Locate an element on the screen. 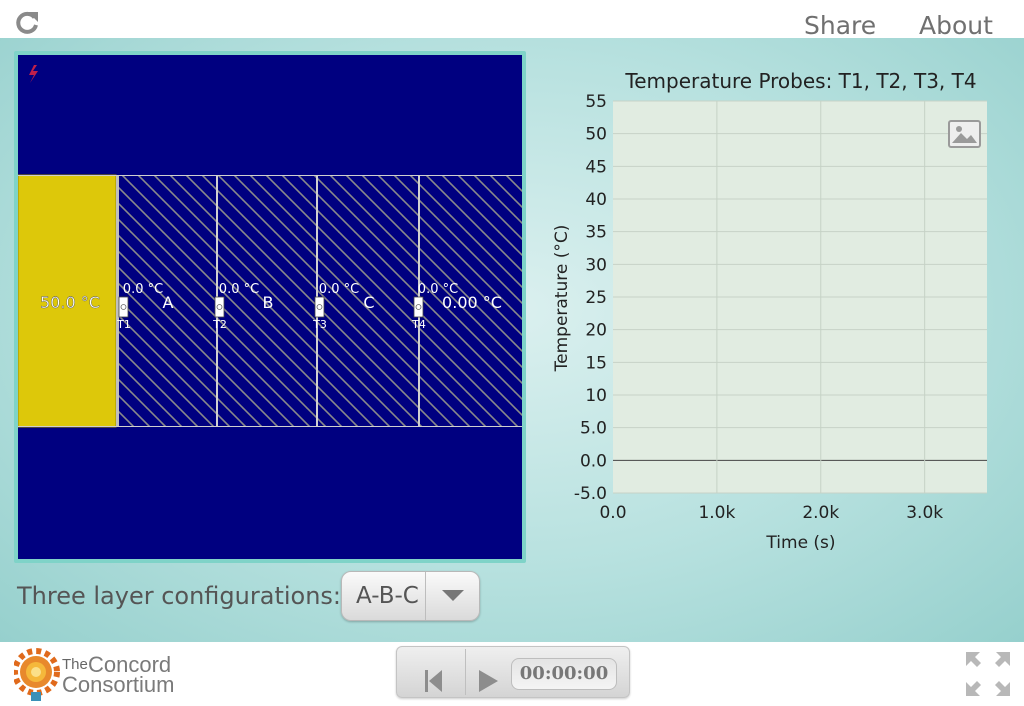 This screenshot has height=706, width=1024. heater-temperature: 50.0 °C is located at coordinates (70, 302).